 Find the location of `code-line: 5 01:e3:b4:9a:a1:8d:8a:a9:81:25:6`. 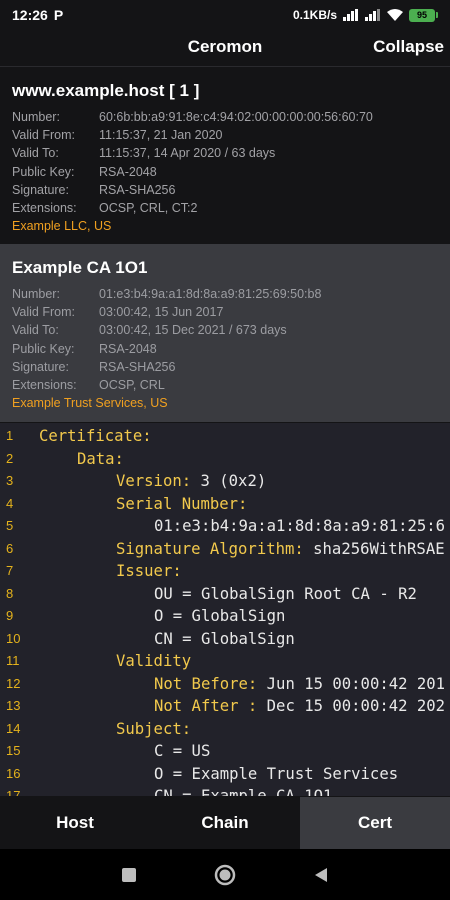

code-line: 5 01:e3:b4:9a:a1:8d:8a:a9:81:25:6 is located at coordinates (226, 526).